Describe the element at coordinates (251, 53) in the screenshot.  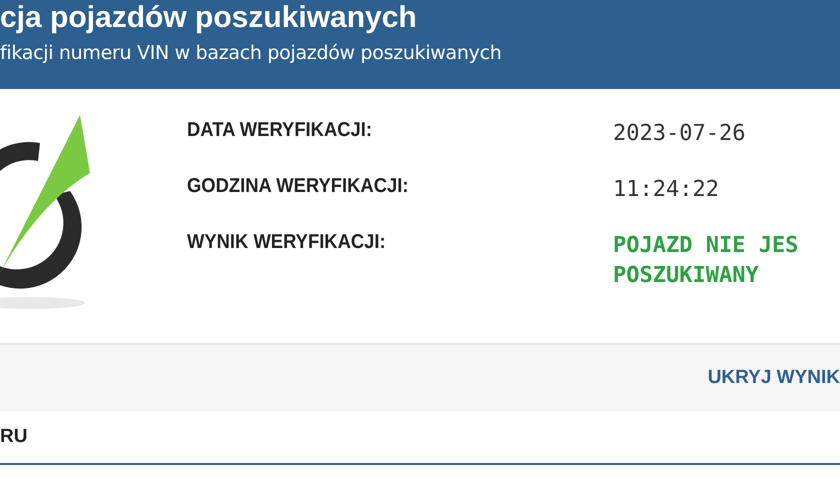
I see `page-subtitle: fikacji numeru VIN w bazach pojazdów poszukiwanych` at that location.